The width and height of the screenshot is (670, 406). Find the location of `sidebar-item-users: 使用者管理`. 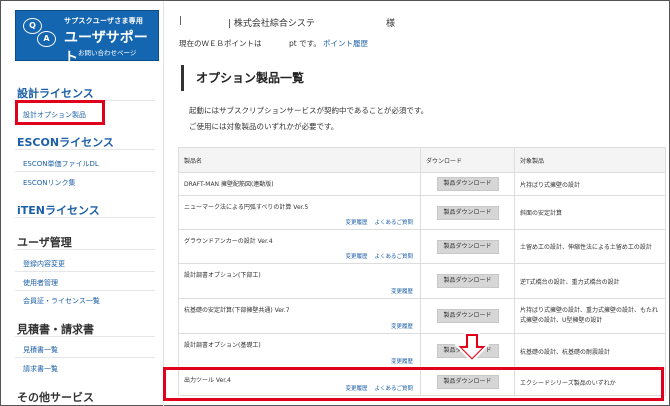

sidebar-item-users: 使用者管理 is located at coordinates (40, 283).